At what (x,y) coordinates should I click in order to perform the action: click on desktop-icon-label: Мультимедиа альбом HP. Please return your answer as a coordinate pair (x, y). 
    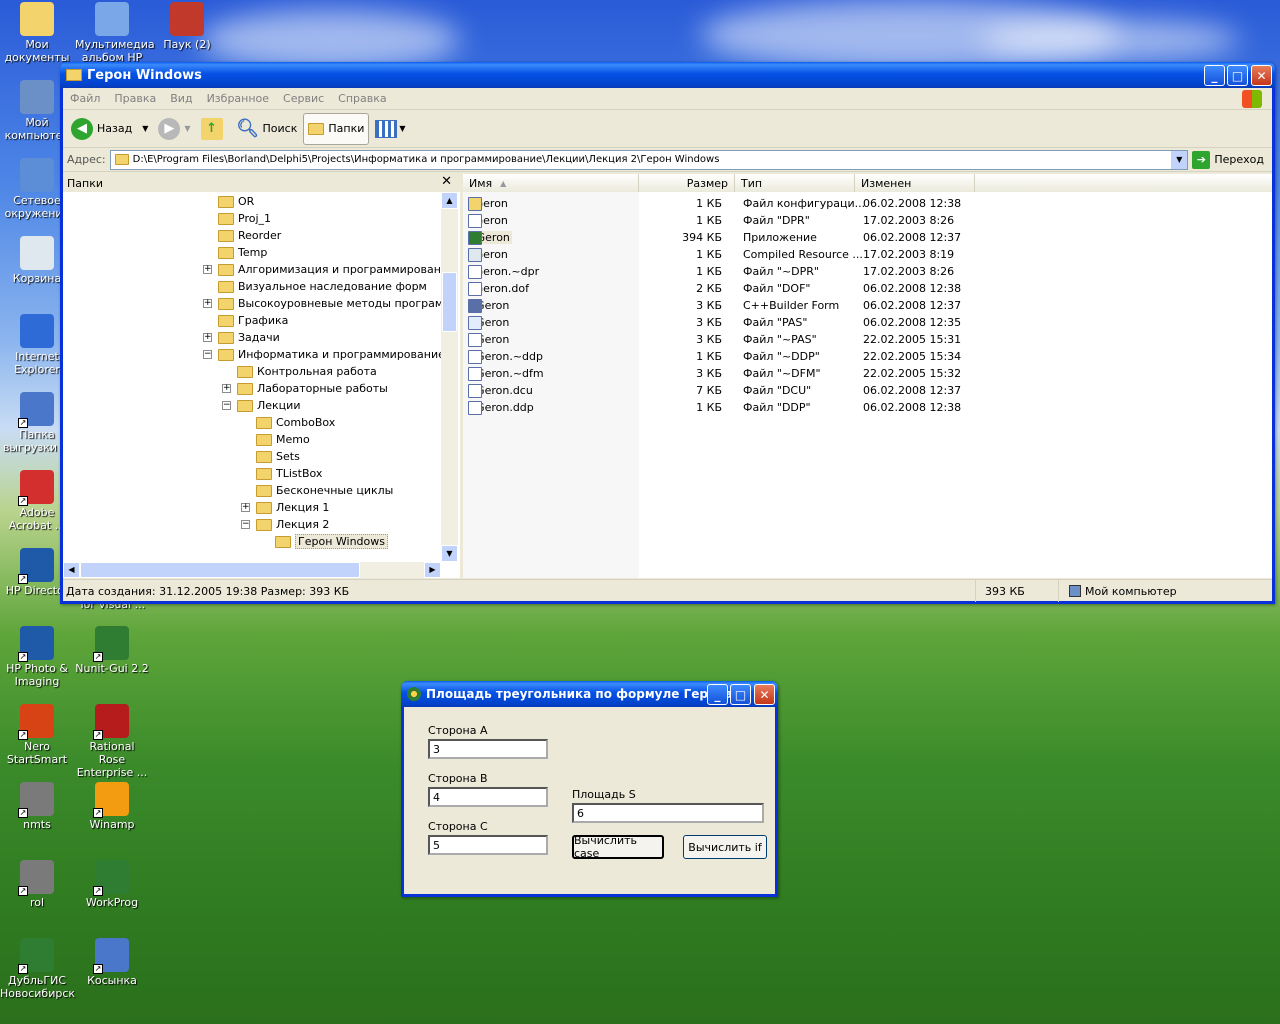
    Looking at the image, I should click on (115, 51).